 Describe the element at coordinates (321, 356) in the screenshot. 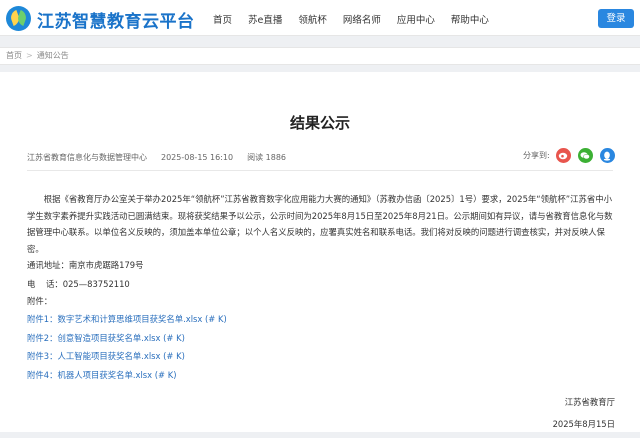

I see `attachment-link: 附件3：人工智能项目获奖名单.xlsx (# K)` at that location.